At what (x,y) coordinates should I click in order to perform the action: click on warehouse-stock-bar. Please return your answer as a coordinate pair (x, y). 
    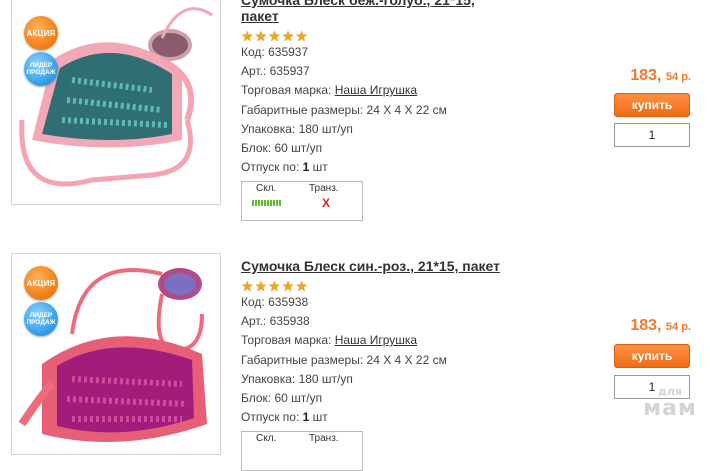
    Looking at the image, I should click on (267, 203).